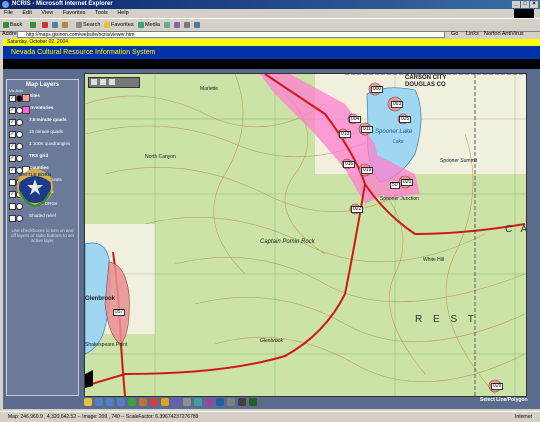 This screenshot has height=422, width=540. Describe the element at coordinates (395, 185) in the screenshot. I see `highway-50-label: 50` at that location.